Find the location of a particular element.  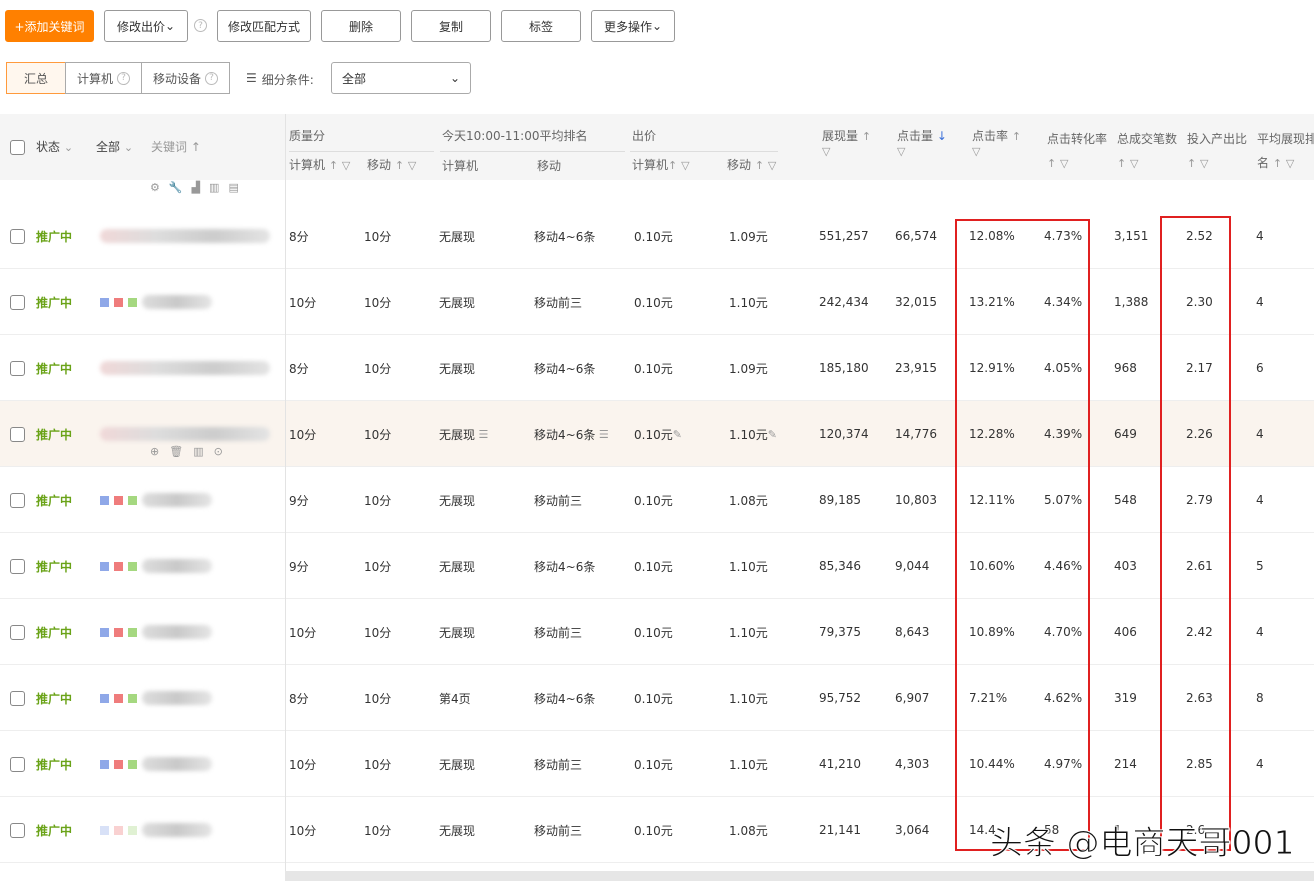

chevron-down-icon: ⌄ is located at coordinates (454, 78).